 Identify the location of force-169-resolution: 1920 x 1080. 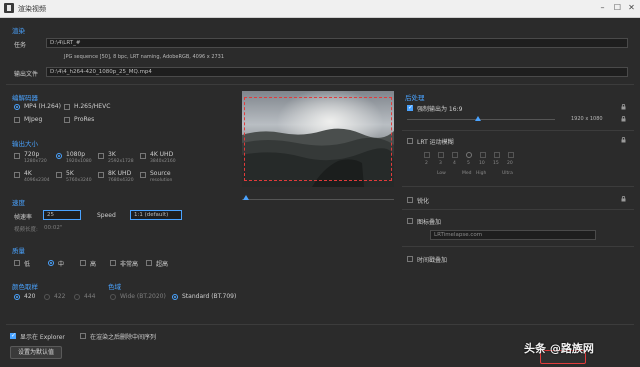
(587, 119).